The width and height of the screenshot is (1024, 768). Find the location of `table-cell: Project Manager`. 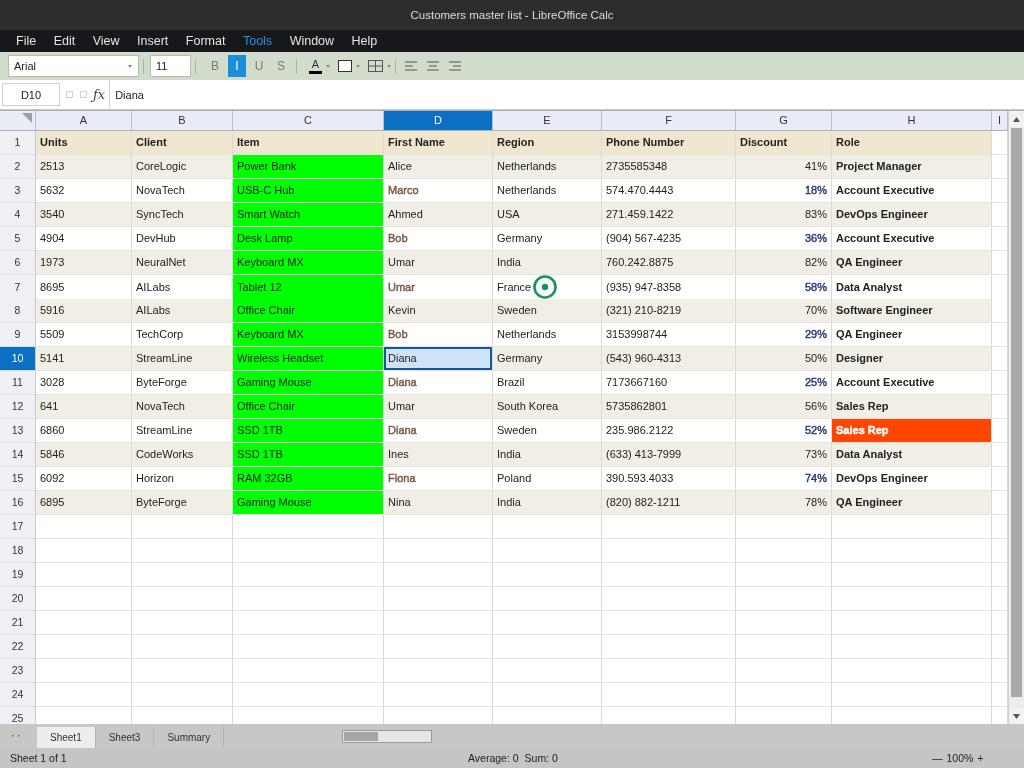

table-cell: Project Manager is located at coordinates (912, 167).